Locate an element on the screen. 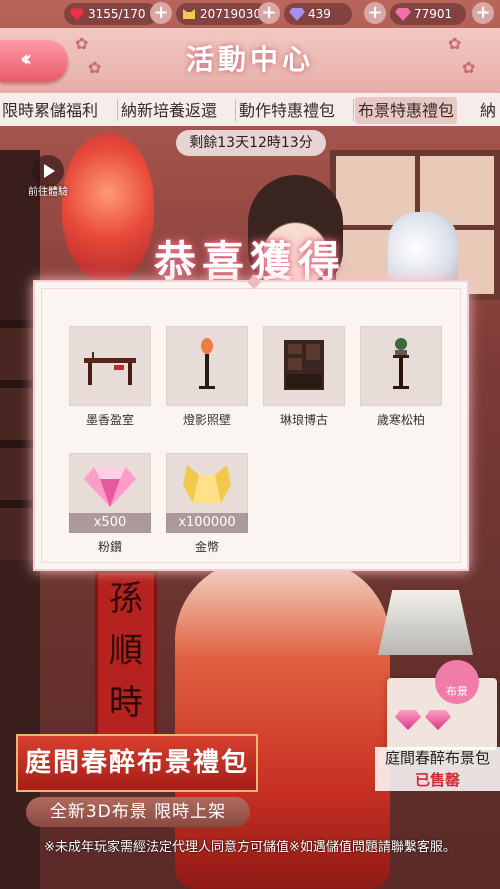 The image size is (500, 889). curio-cabinet-icon is located at coordinates (304, 365).